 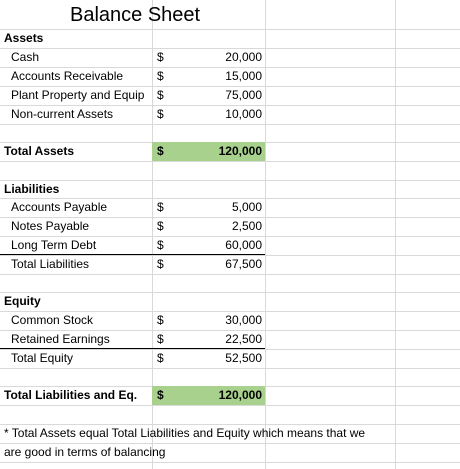 I want to click on equity-heading: Equity, so click(x=22, y=301).